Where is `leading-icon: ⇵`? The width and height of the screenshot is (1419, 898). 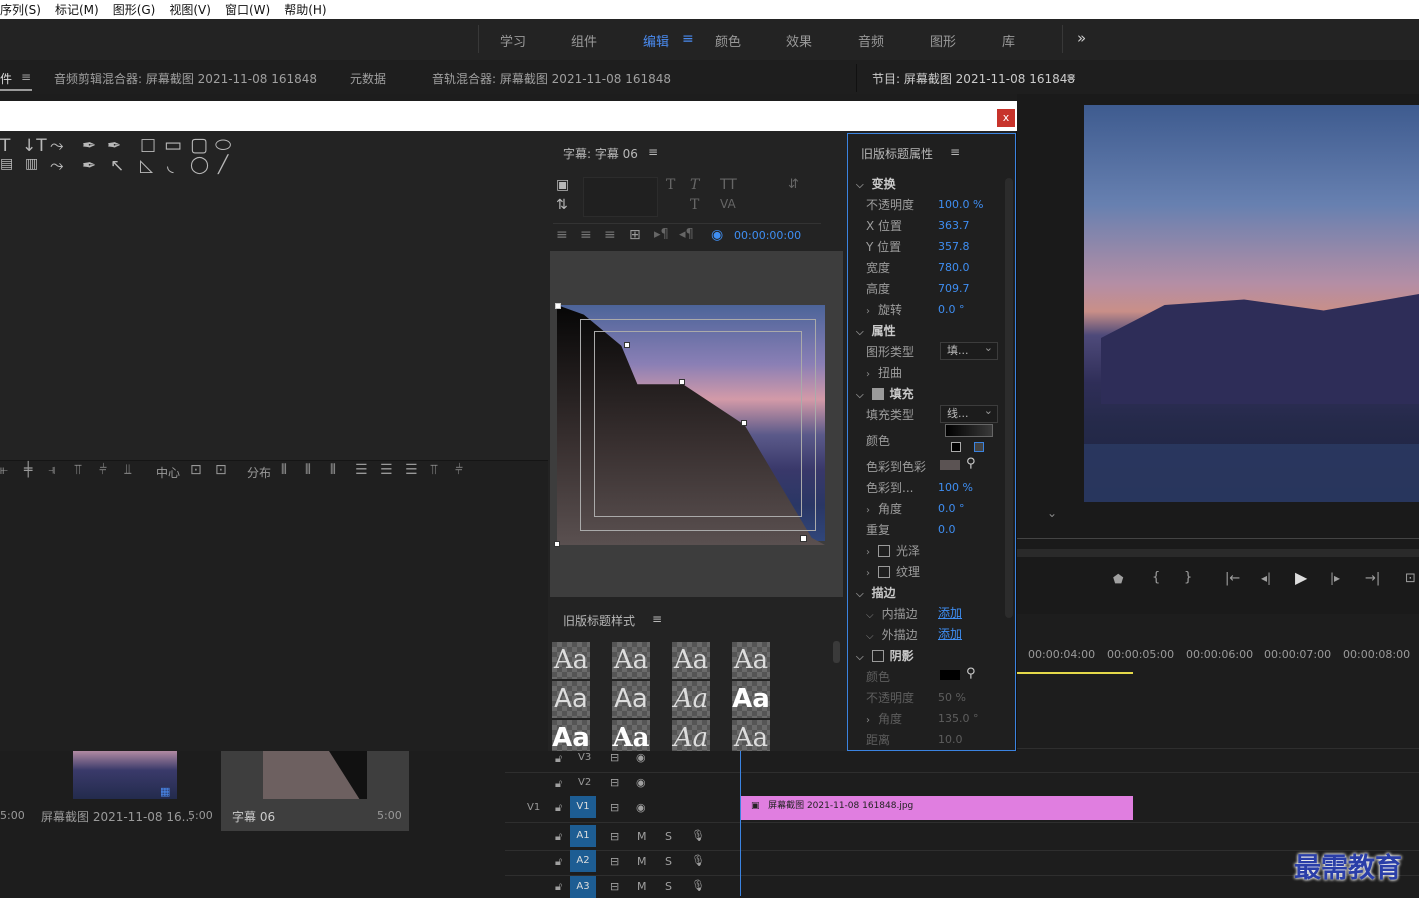 leading-icon: ⇵ is located at coordinates (793, 184).